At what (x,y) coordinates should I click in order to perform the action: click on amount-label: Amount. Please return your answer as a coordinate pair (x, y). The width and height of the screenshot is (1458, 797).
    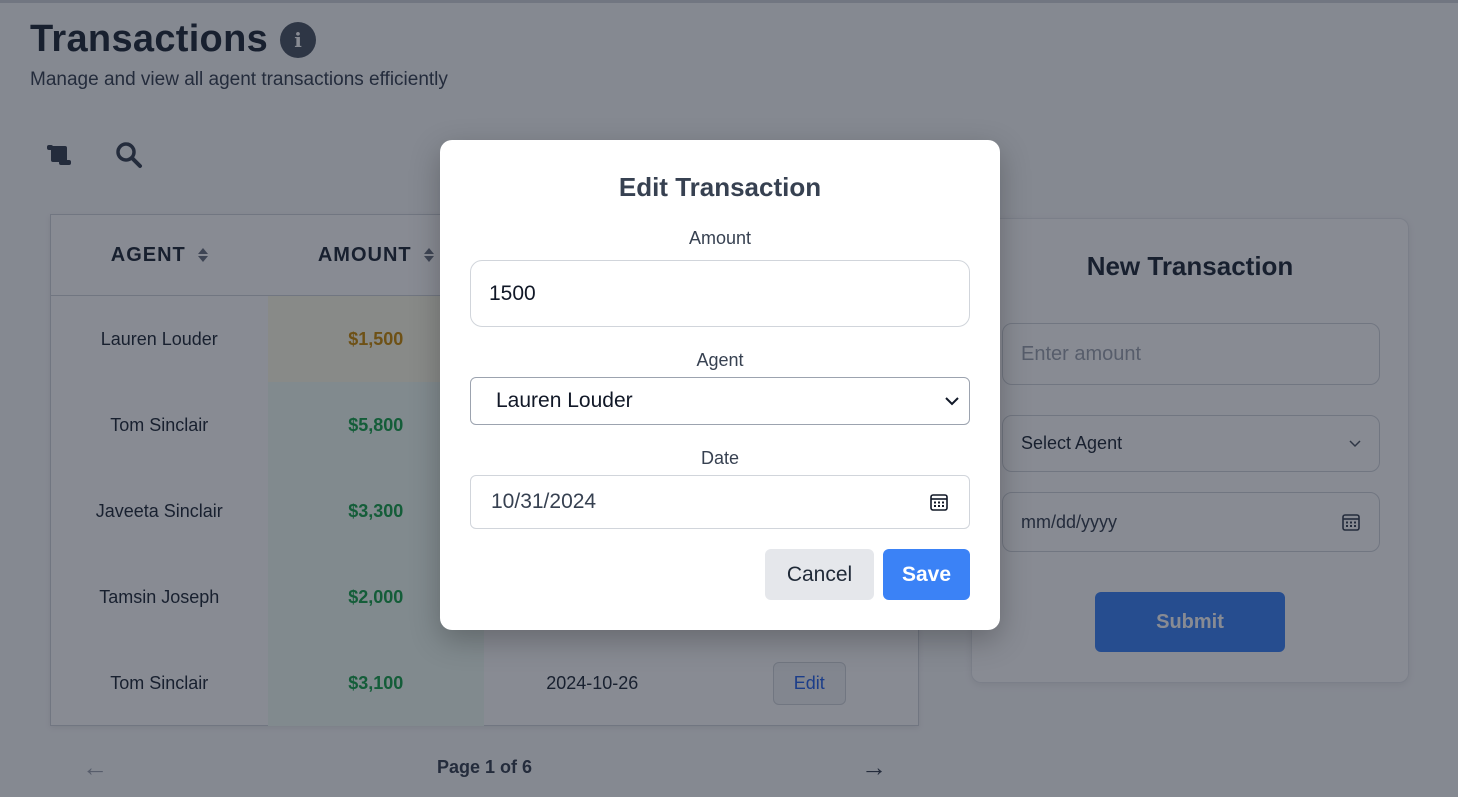
    Looking at the image, I should click on (720, 238).